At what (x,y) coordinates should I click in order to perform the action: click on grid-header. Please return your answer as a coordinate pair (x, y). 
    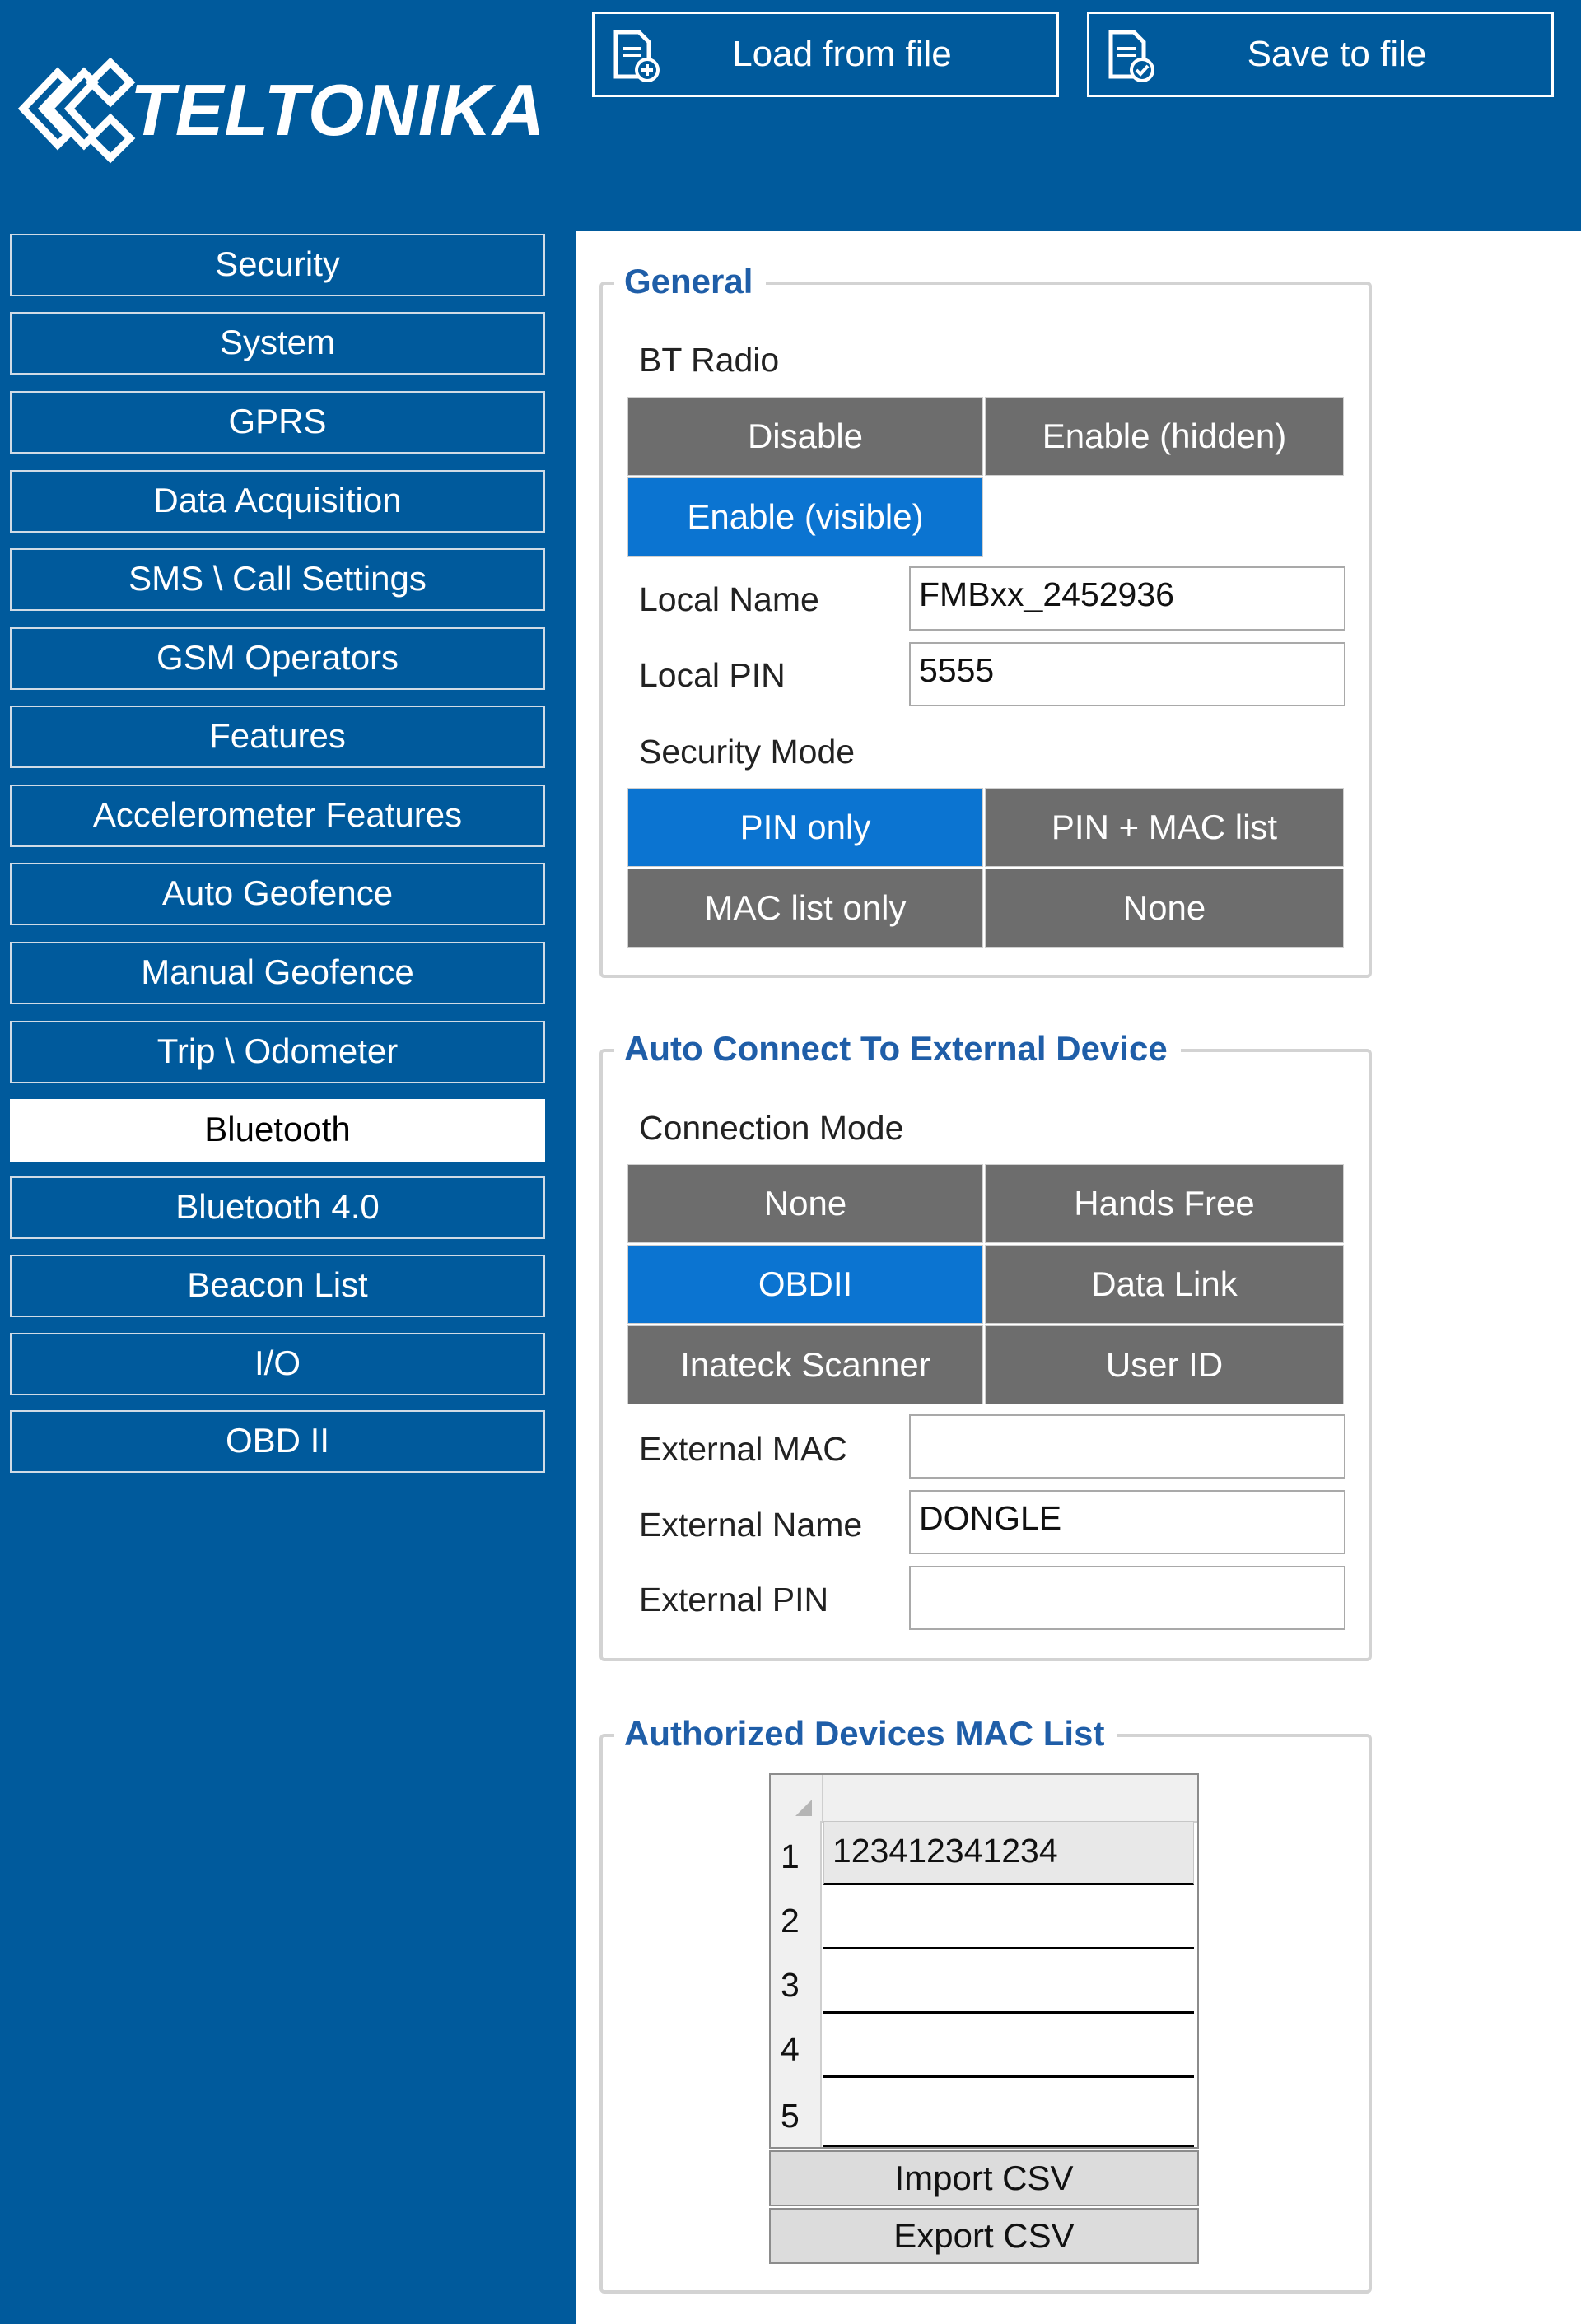
    Looking at the image, I should click on (984, 1799).